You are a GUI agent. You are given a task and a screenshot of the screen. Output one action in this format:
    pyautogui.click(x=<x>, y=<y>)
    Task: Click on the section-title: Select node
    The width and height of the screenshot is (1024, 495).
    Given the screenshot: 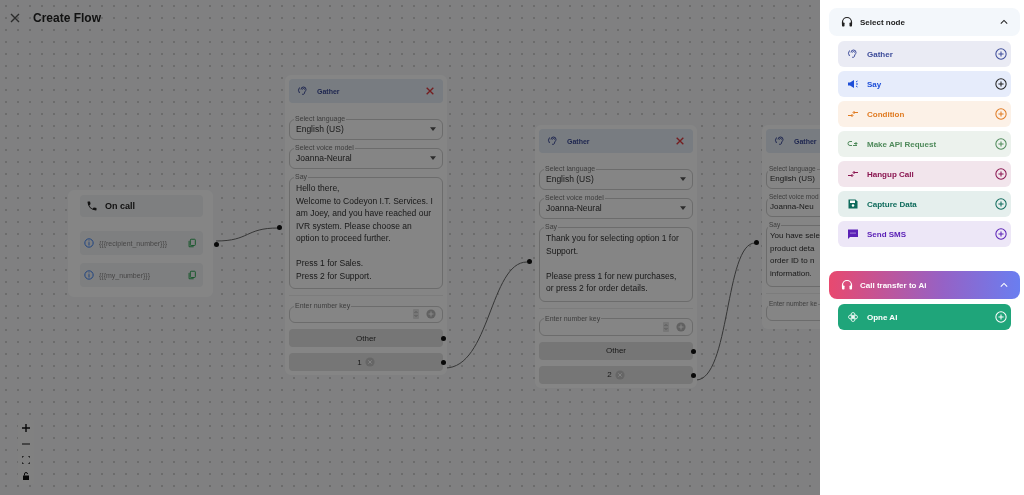 What is the action you would take?
    pyautogui.click(x=882, y=22)
    